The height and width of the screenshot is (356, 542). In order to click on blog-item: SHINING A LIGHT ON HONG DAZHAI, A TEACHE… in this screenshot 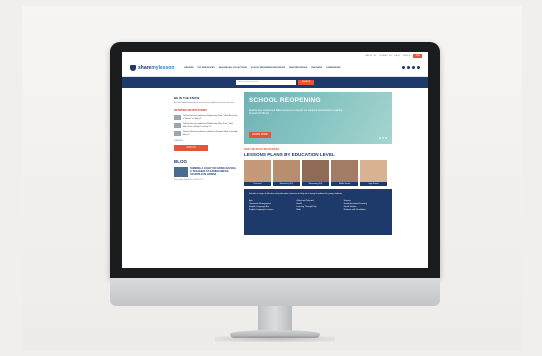, I will do `click(206, 171)`.